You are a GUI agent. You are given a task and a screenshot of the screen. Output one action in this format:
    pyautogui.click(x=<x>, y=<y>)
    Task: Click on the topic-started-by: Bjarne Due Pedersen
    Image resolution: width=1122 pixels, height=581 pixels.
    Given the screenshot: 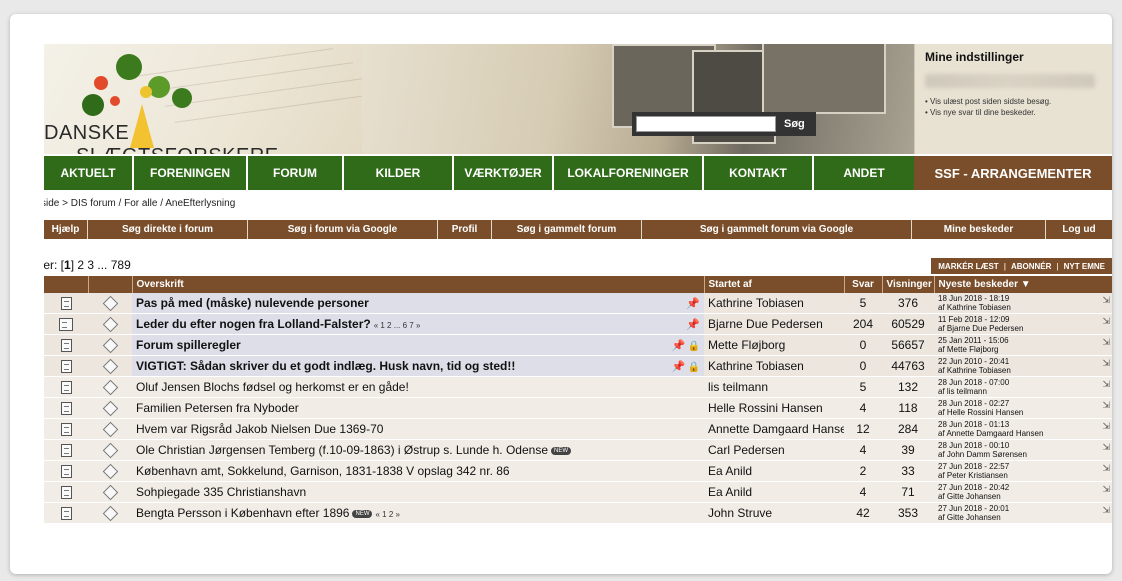 What is the action you would take?
    pyautogui.click(x=774, y=324)
    